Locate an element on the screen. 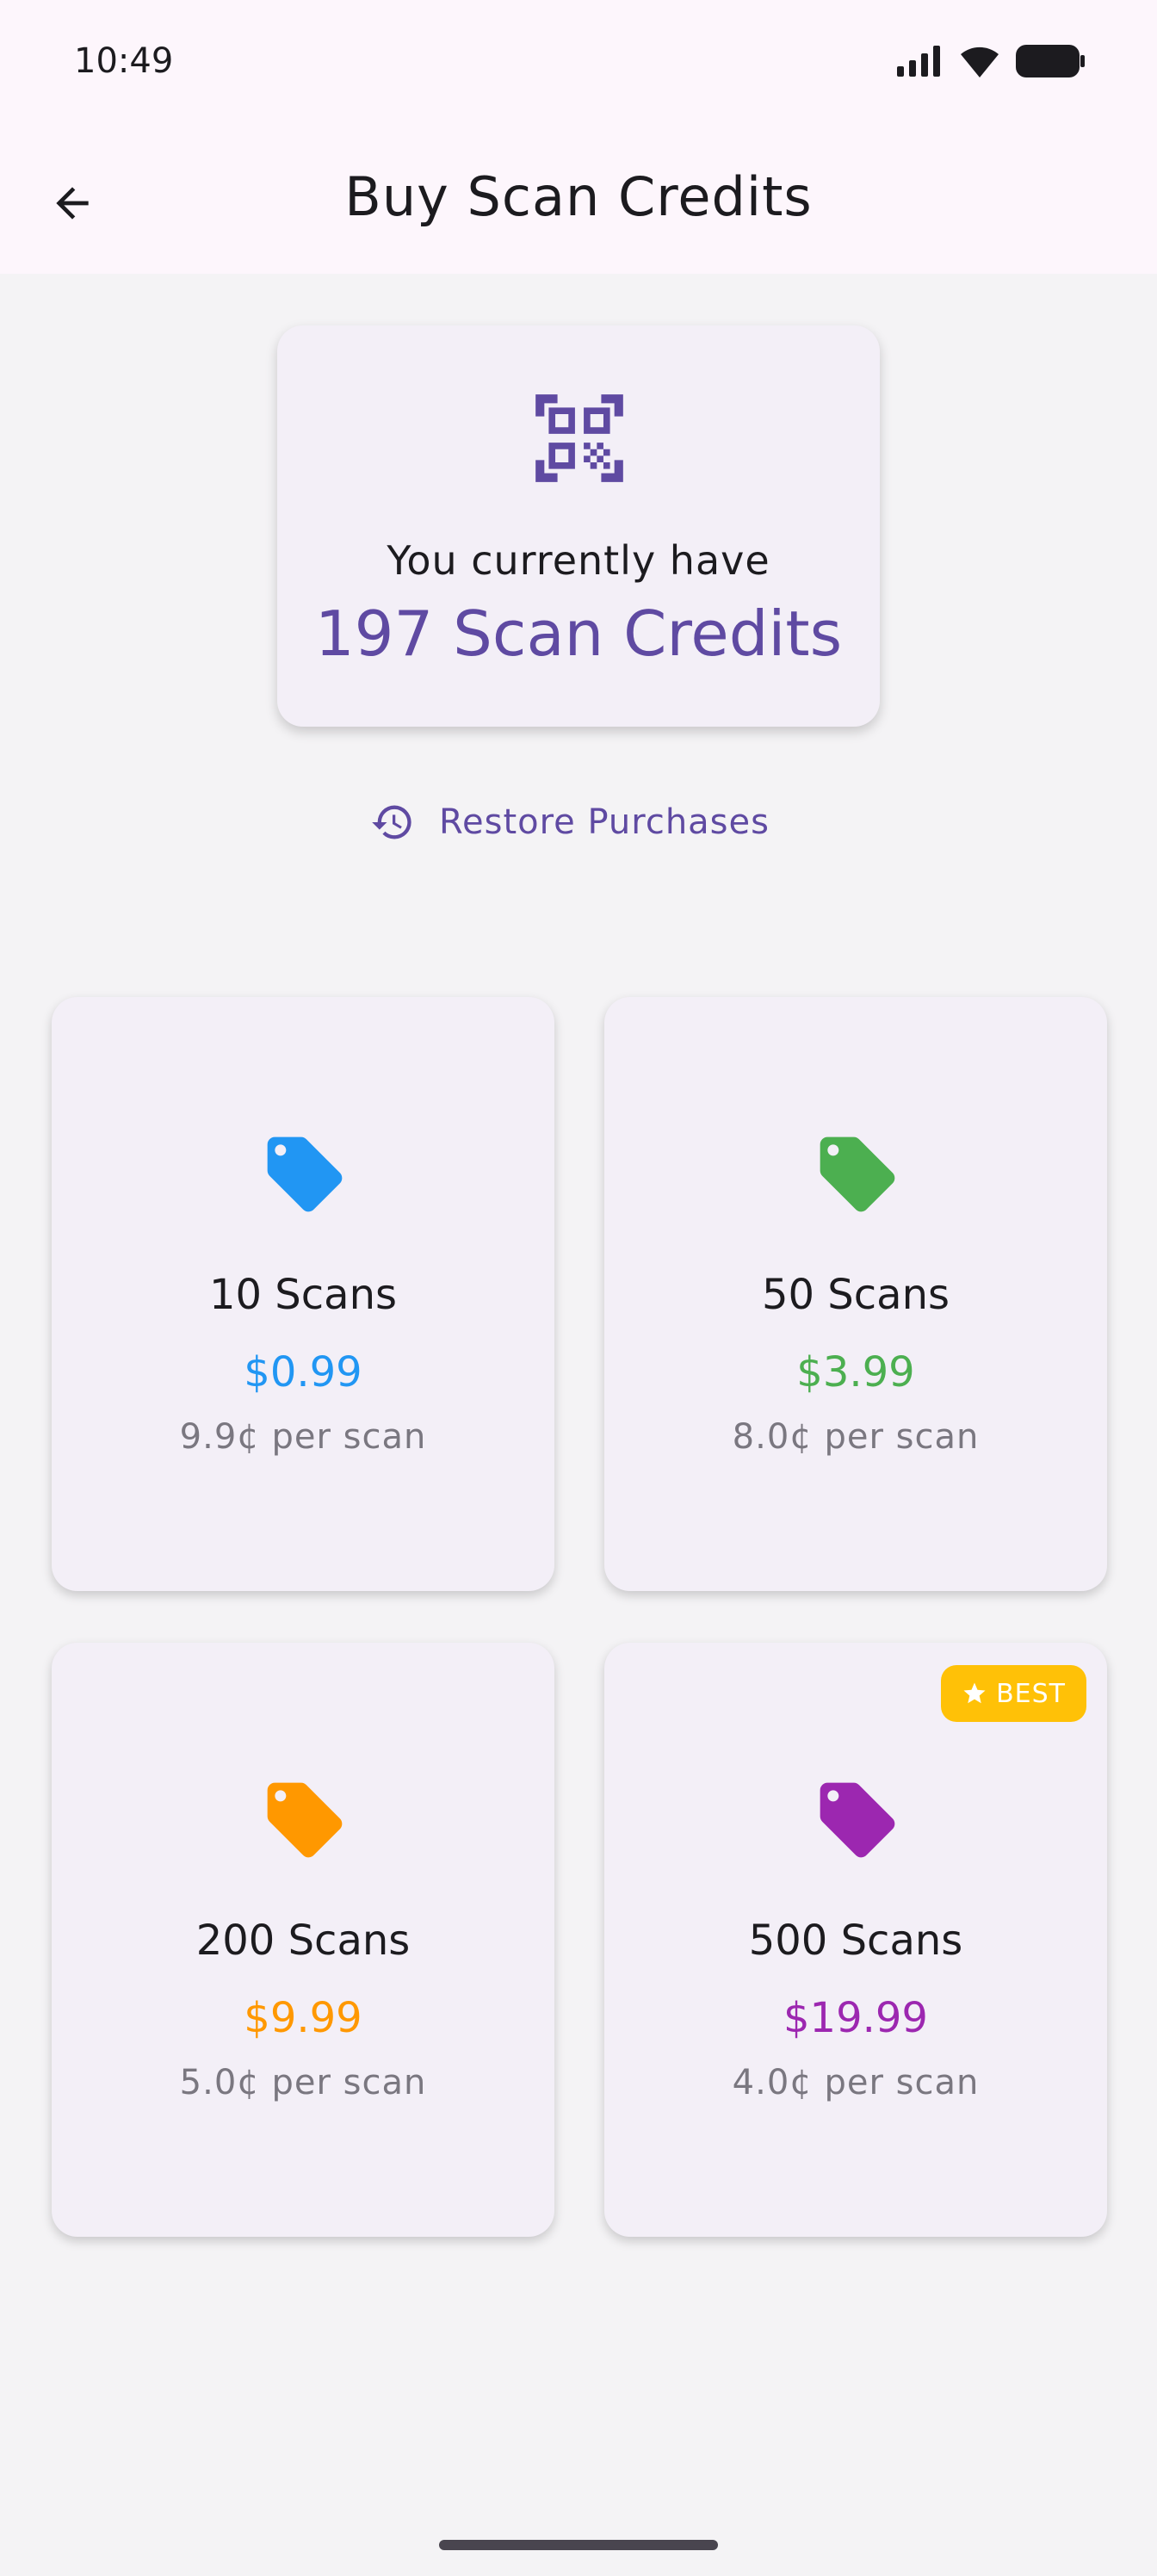  package-card-10: 10 Scans $0.99 9.9¢ per scan is located at coordinates (303, 1294).